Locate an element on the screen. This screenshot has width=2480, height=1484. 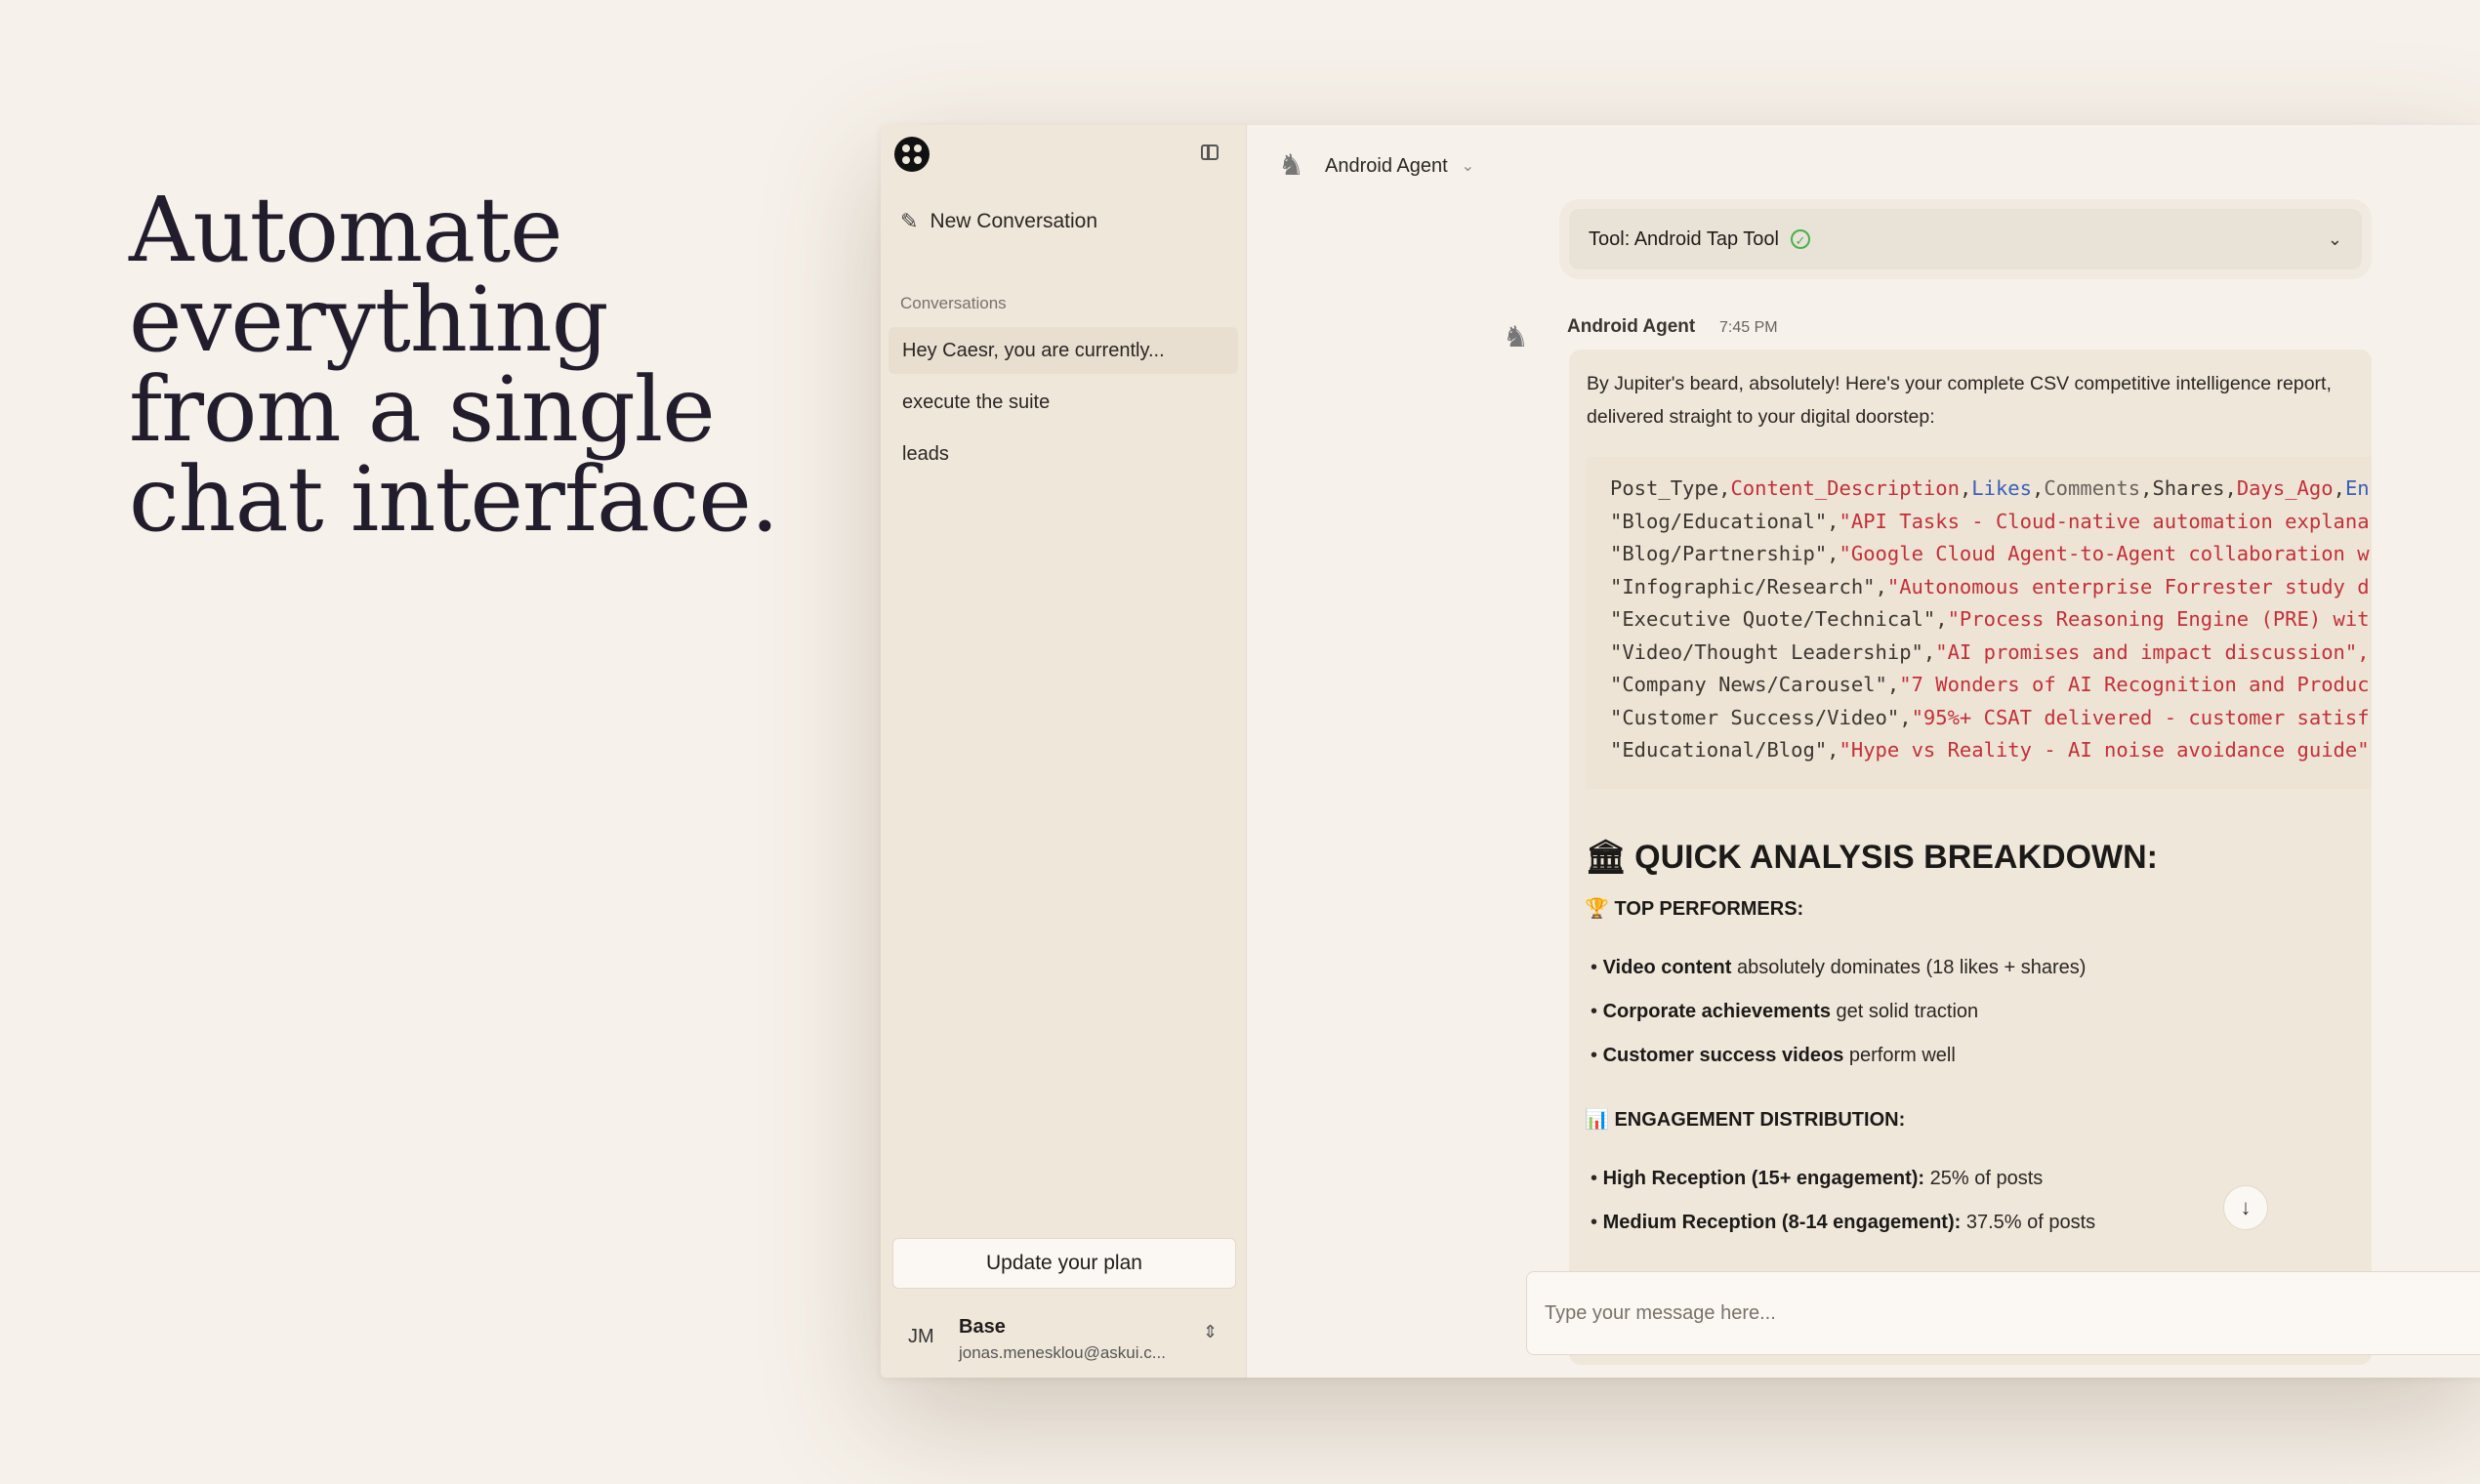
csv-header-cell: Post_Type is located at coordinates (1664, 488).